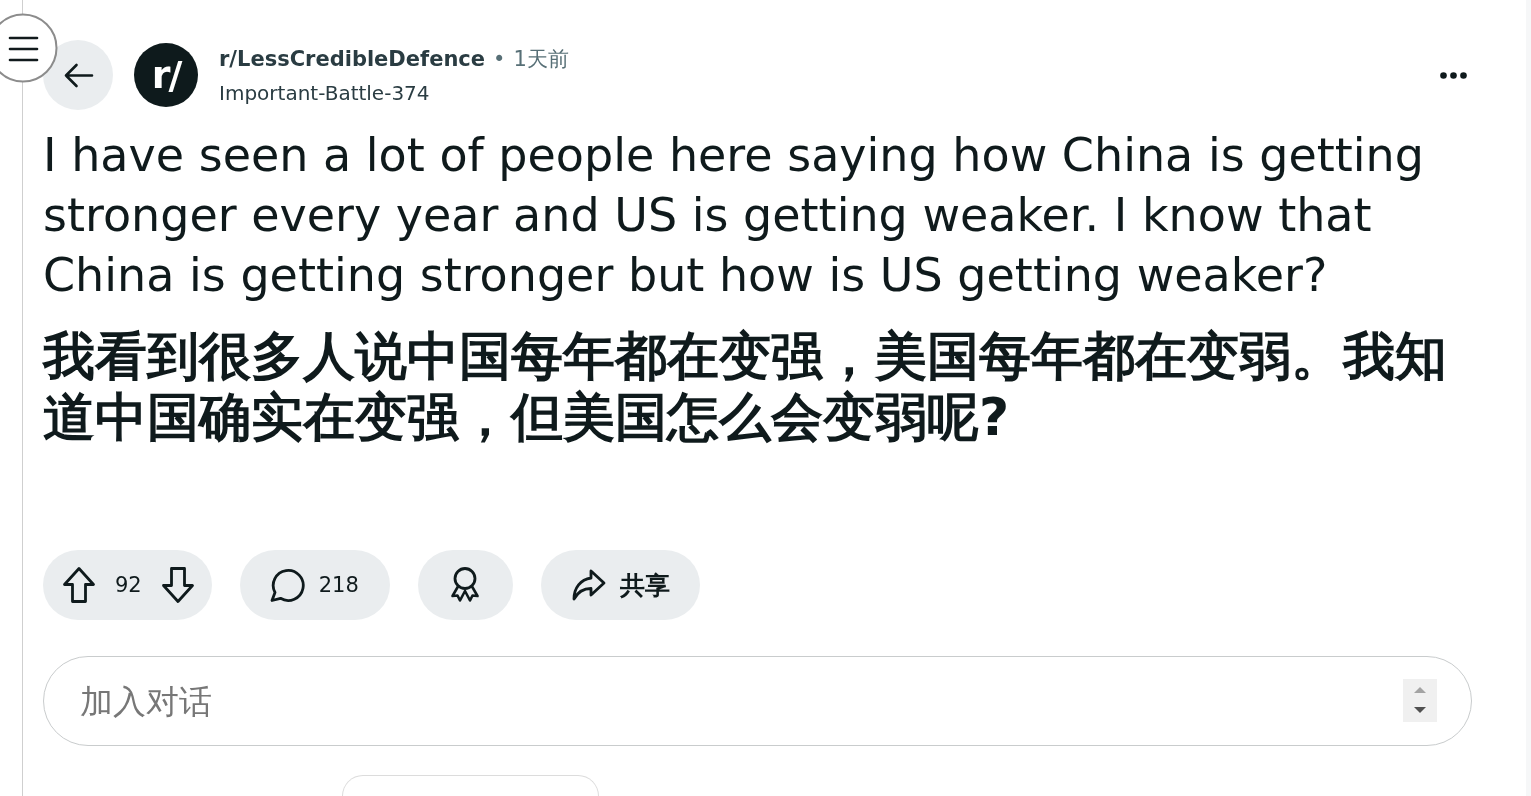  Describe the element at coordinates (286, 585) in the screenshot. I see `speech-bubble-icon` at that location.